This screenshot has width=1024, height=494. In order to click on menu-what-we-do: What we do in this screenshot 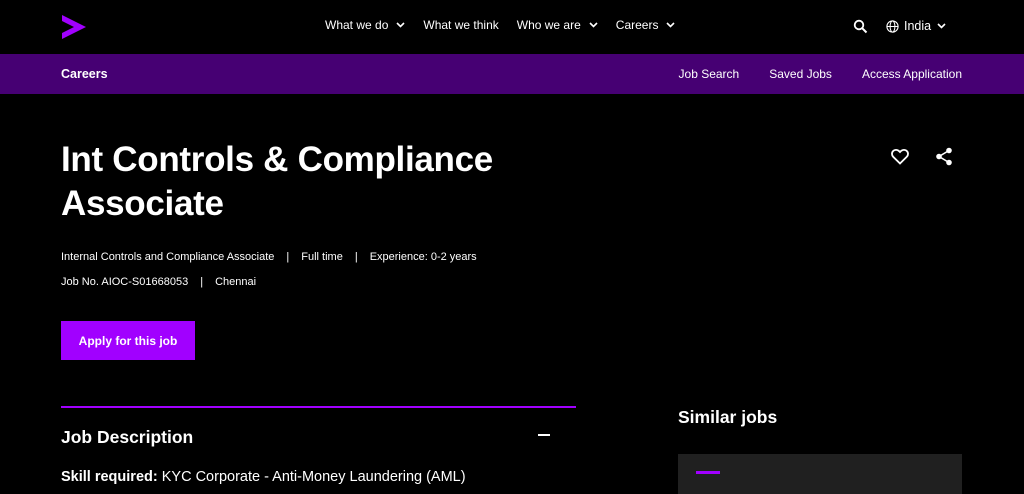, I will do `click(365, 25)`.